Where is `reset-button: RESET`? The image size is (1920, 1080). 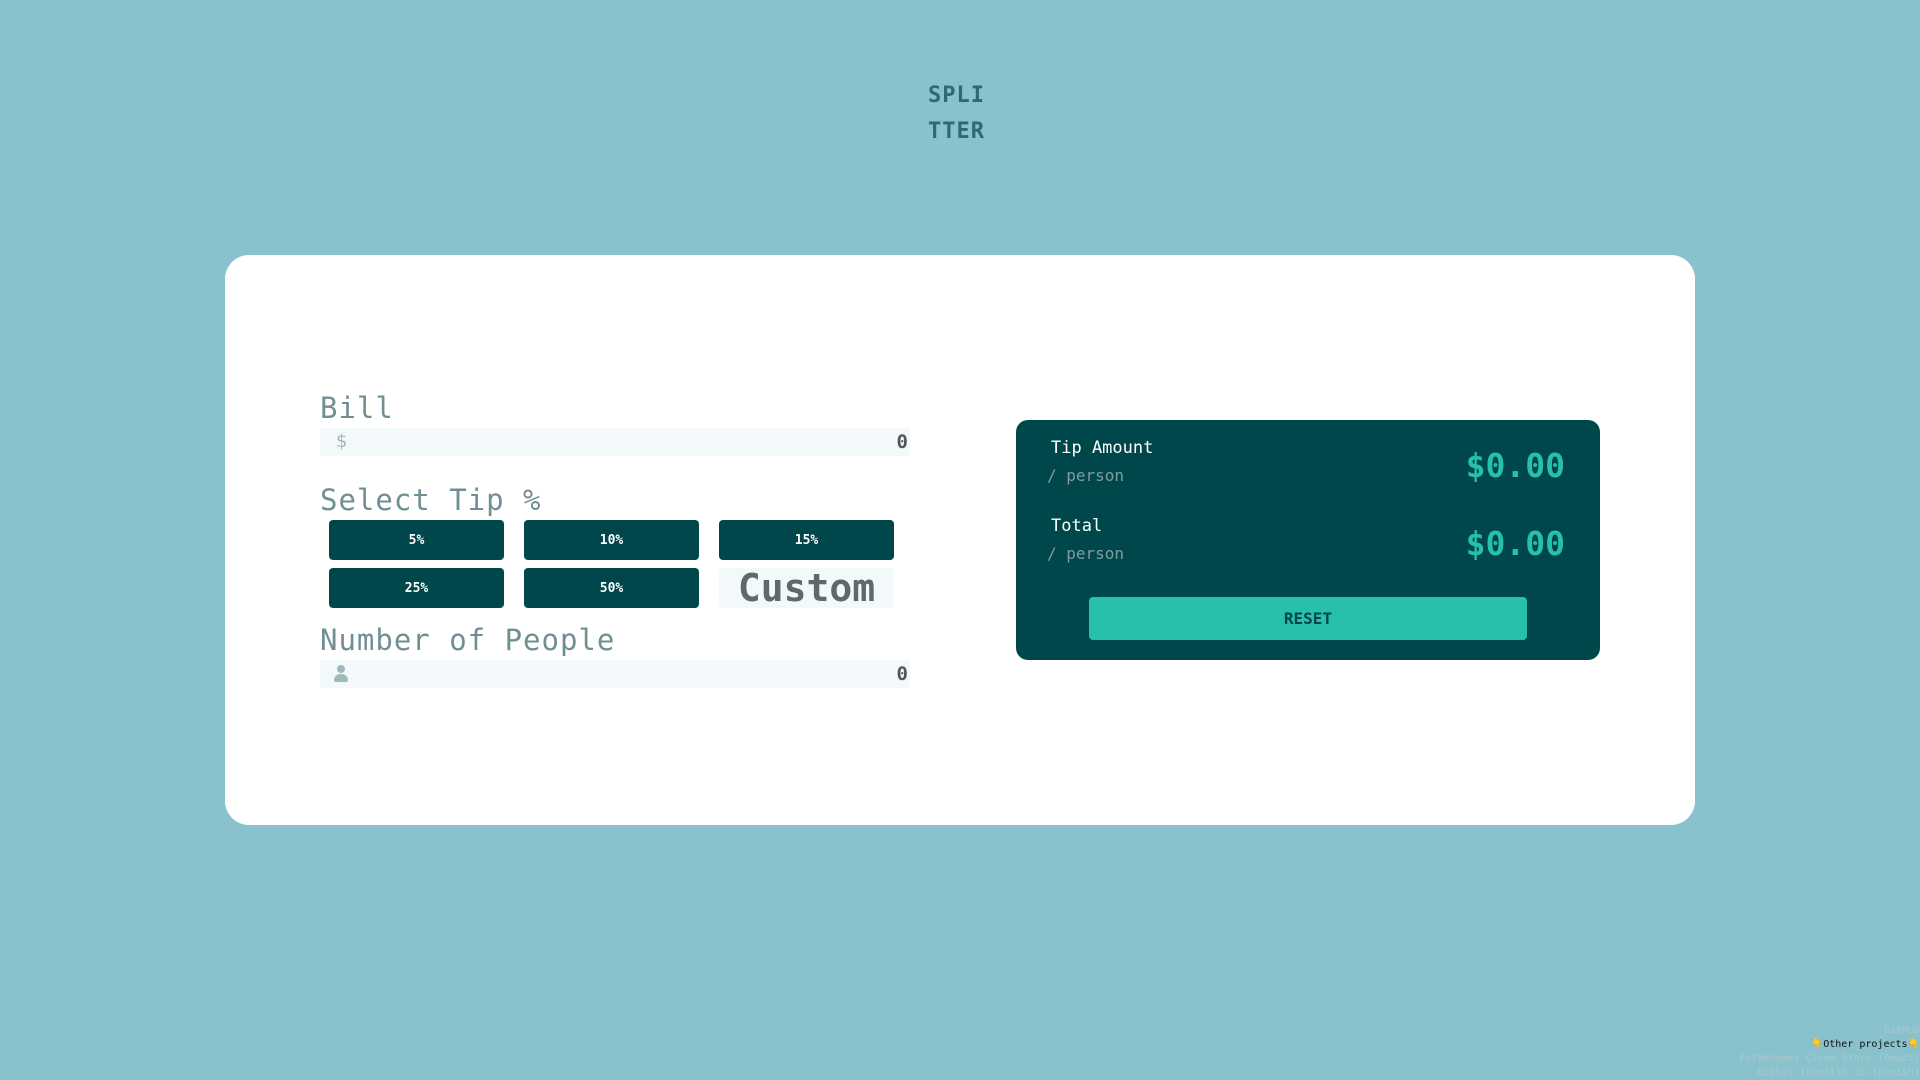
reset-button: RESET is located at coordinates (1308, 618).